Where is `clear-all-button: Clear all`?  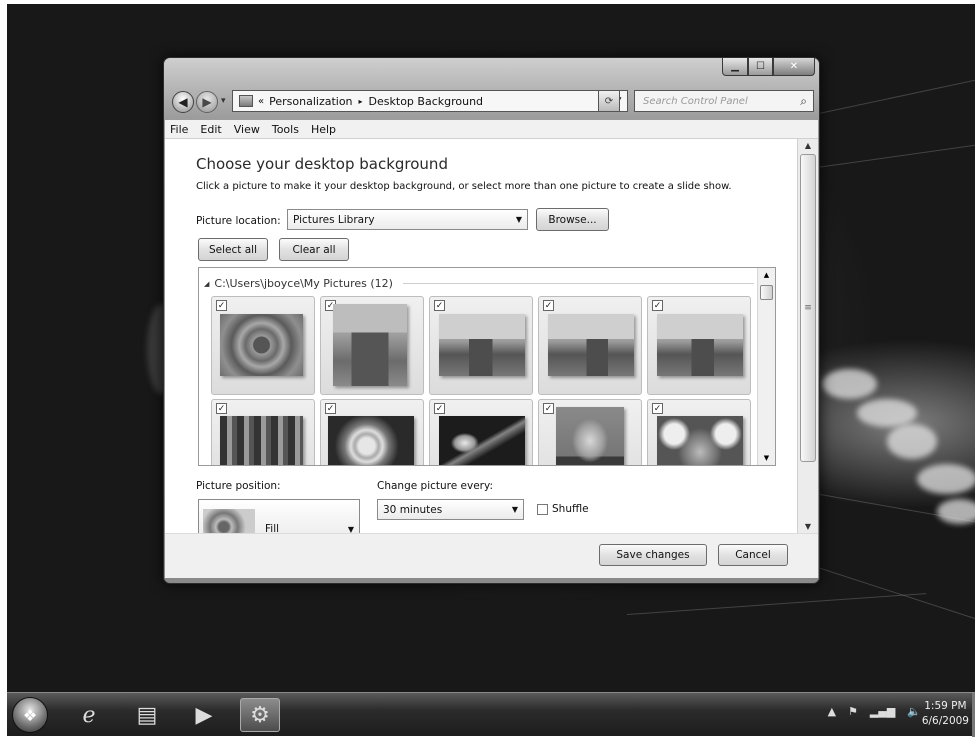 clear-all-button: Clear all is located at coordinates (314, 249).